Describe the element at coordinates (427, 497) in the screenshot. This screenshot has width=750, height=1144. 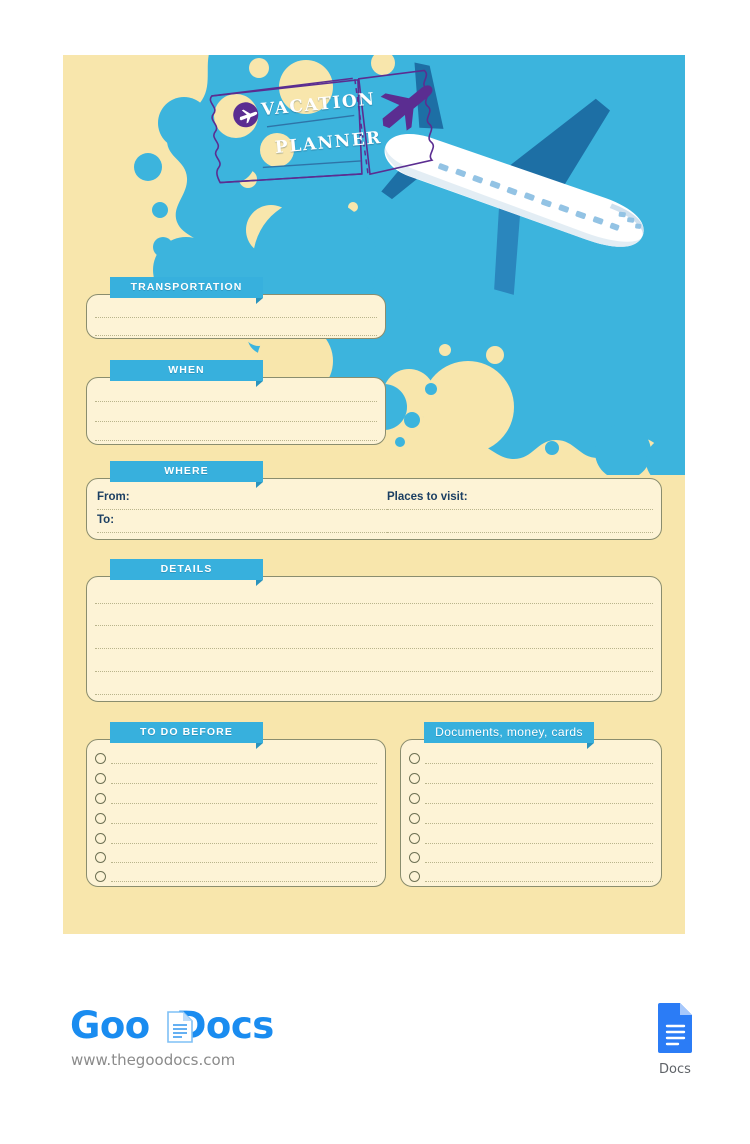
I see `field-label-places-to-visit: Places to visit:` at that location.